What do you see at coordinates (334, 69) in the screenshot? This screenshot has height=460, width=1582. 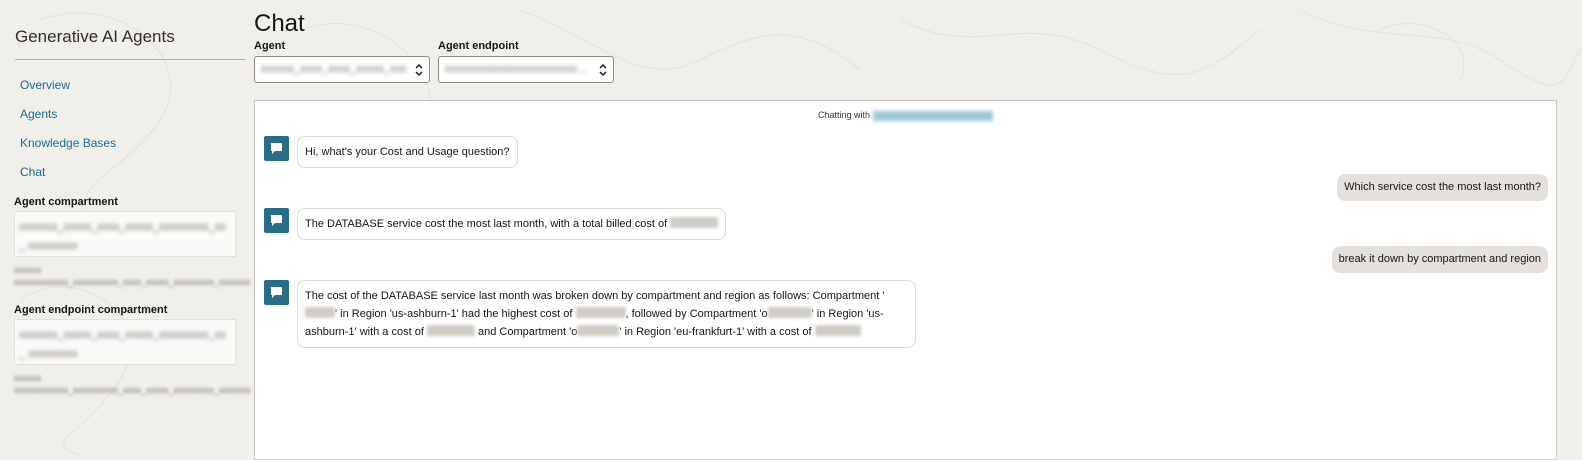 I see `agent-select-value: xxxxxx_xxxx_xxxx_xxxxx_xxx` at bounding box center [334, 69].